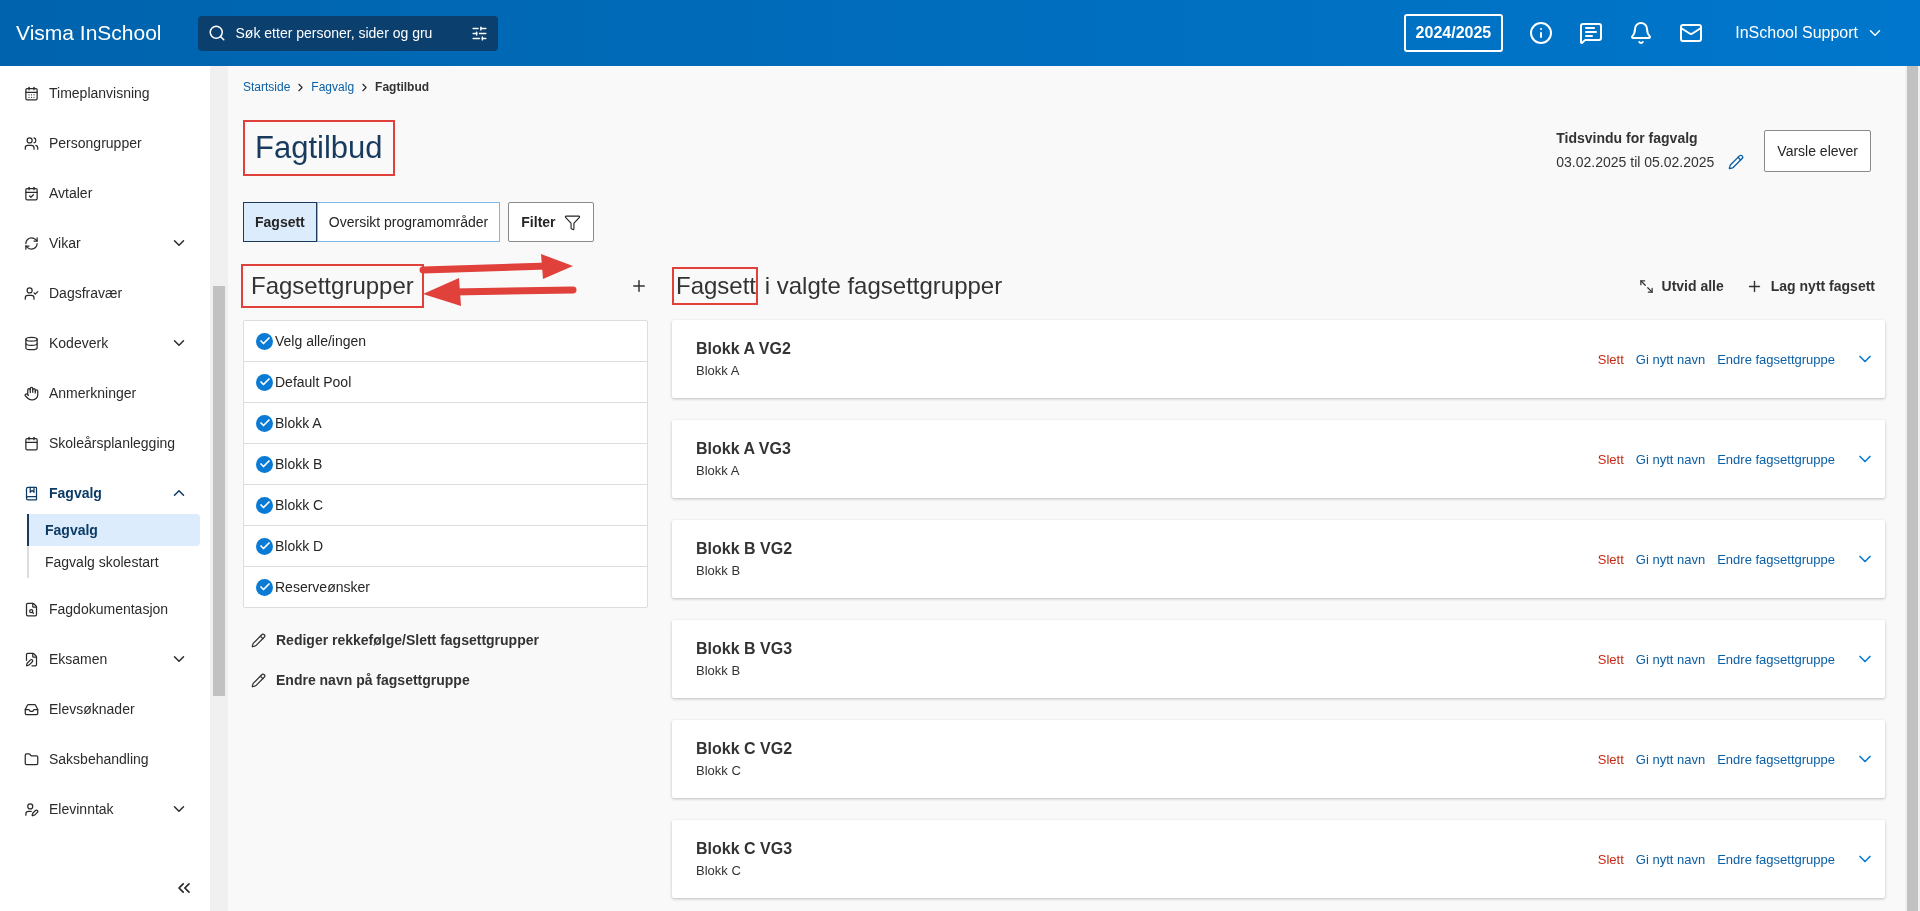  Describe the element at coordinates (551, 222) in the screenshot. I see `filter-button: Filter` at that location.